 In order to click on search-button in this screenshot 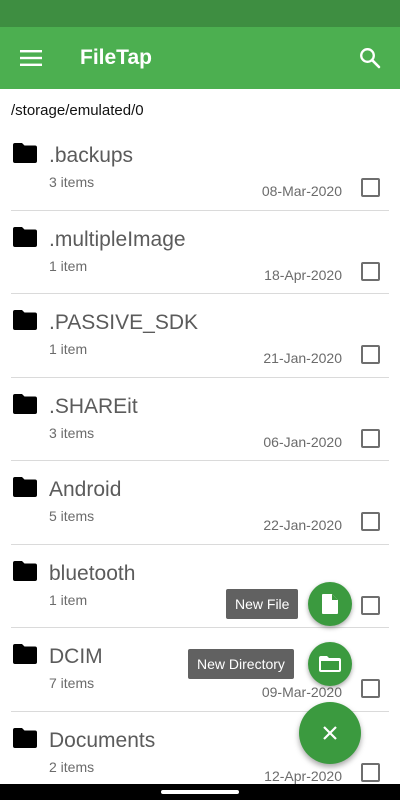, I will do `click(370, 58)`.